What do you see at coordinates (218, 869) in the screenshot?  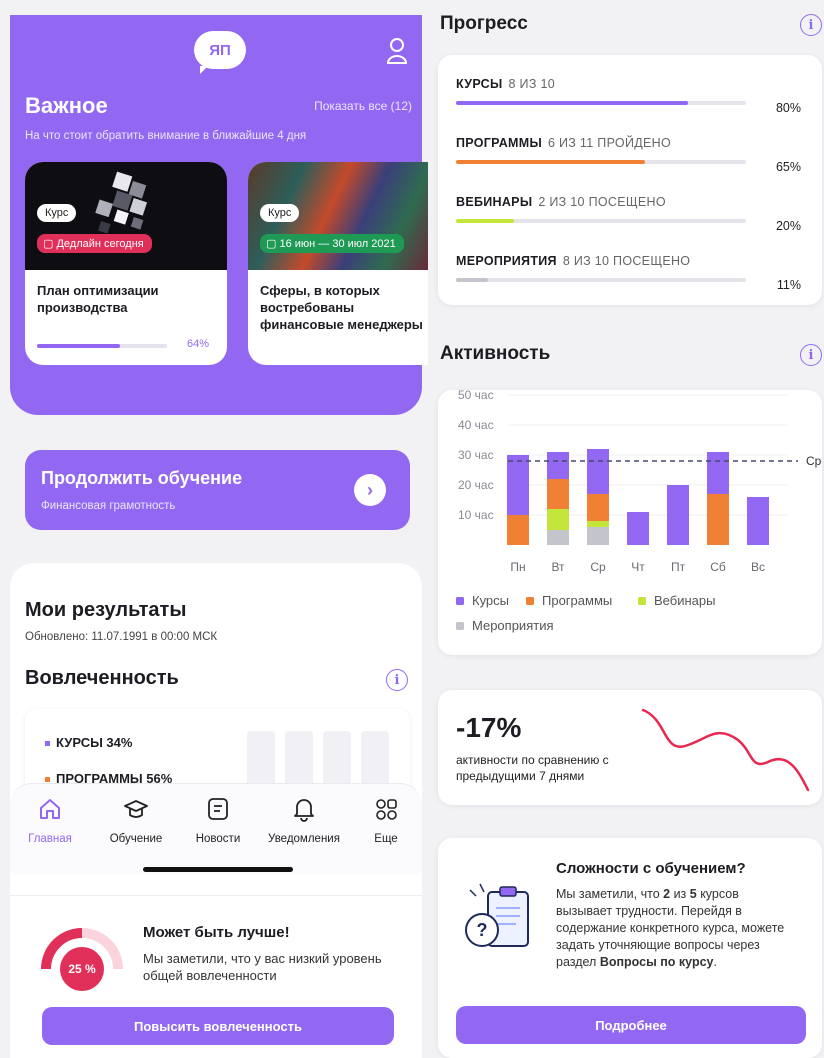 I see `home-indicator` at bounding box center [218, 869].